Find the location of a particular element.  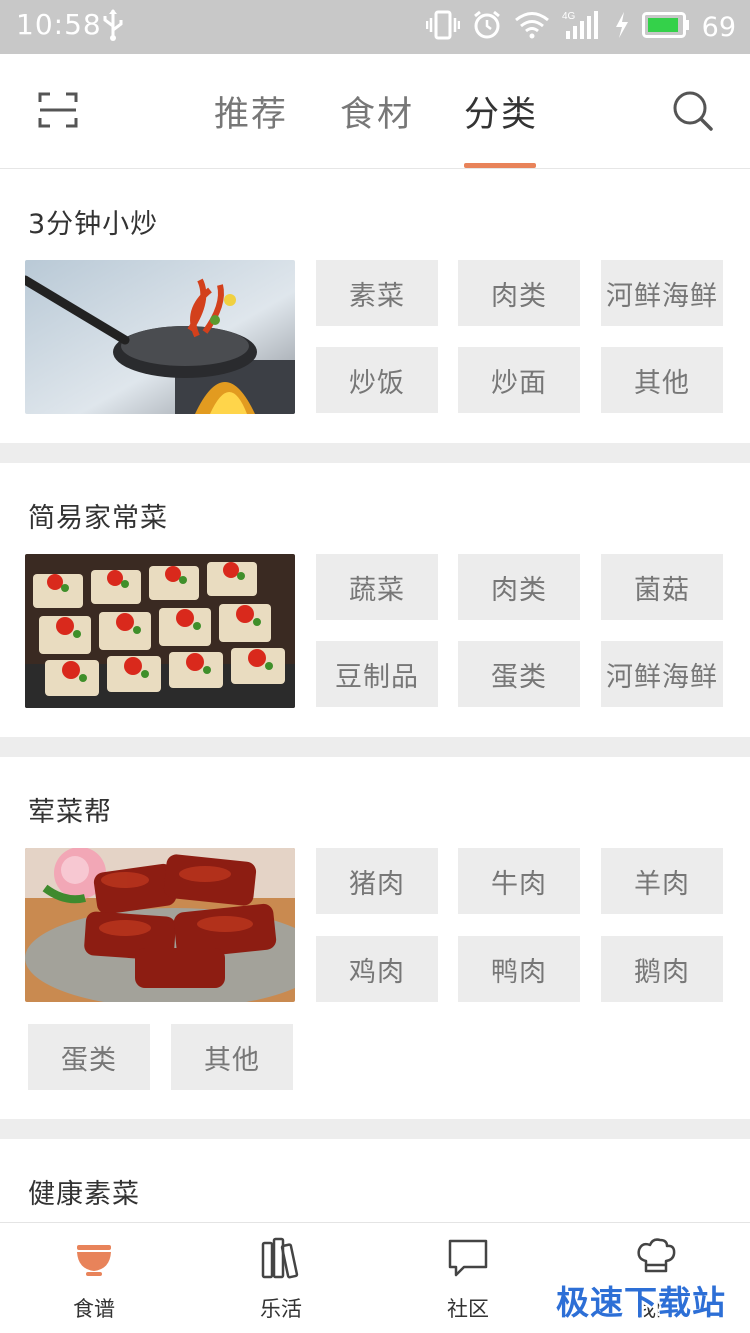

chip-beef: 牛肉 is located at coordinates (519, 881).